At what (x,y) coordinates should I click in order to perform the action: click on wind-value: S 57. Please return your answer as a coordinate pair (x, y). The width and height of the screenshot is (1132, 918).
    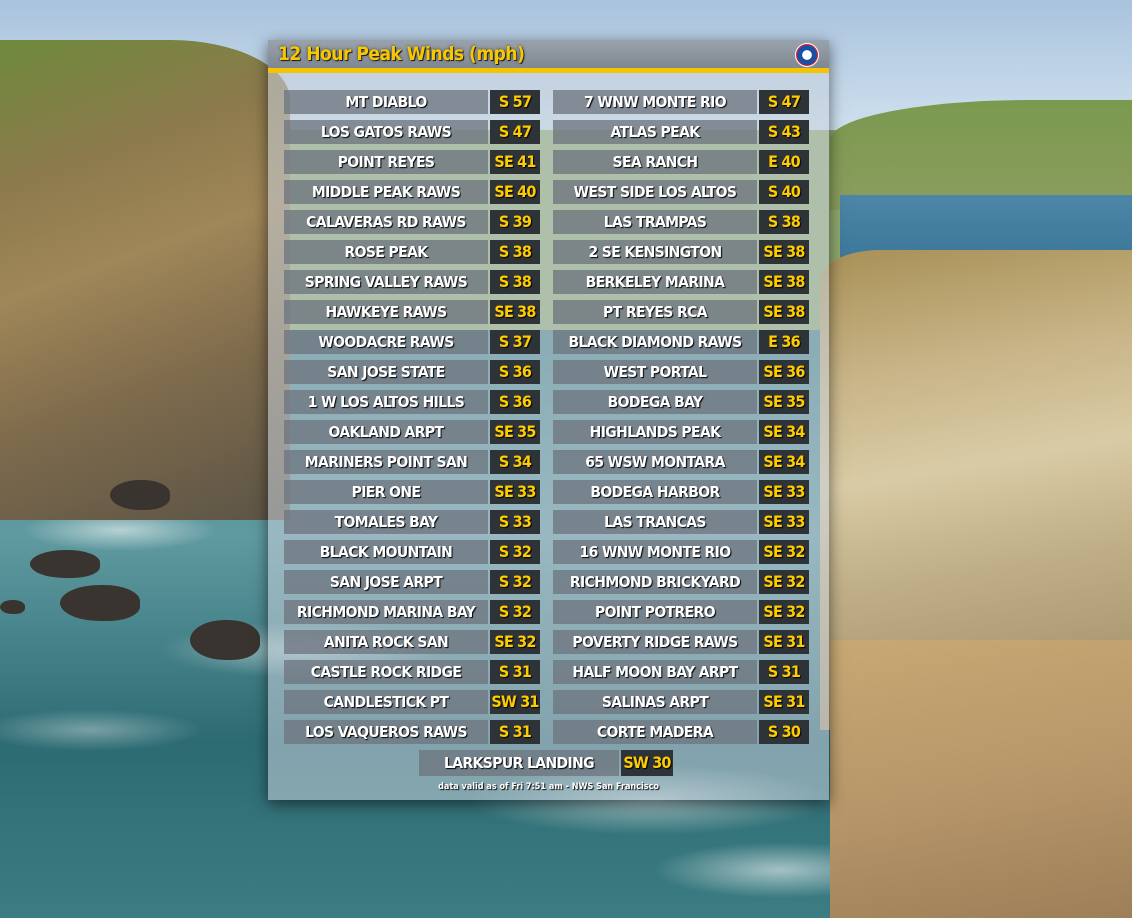
    Looking at the image, I should click on (515, 102).